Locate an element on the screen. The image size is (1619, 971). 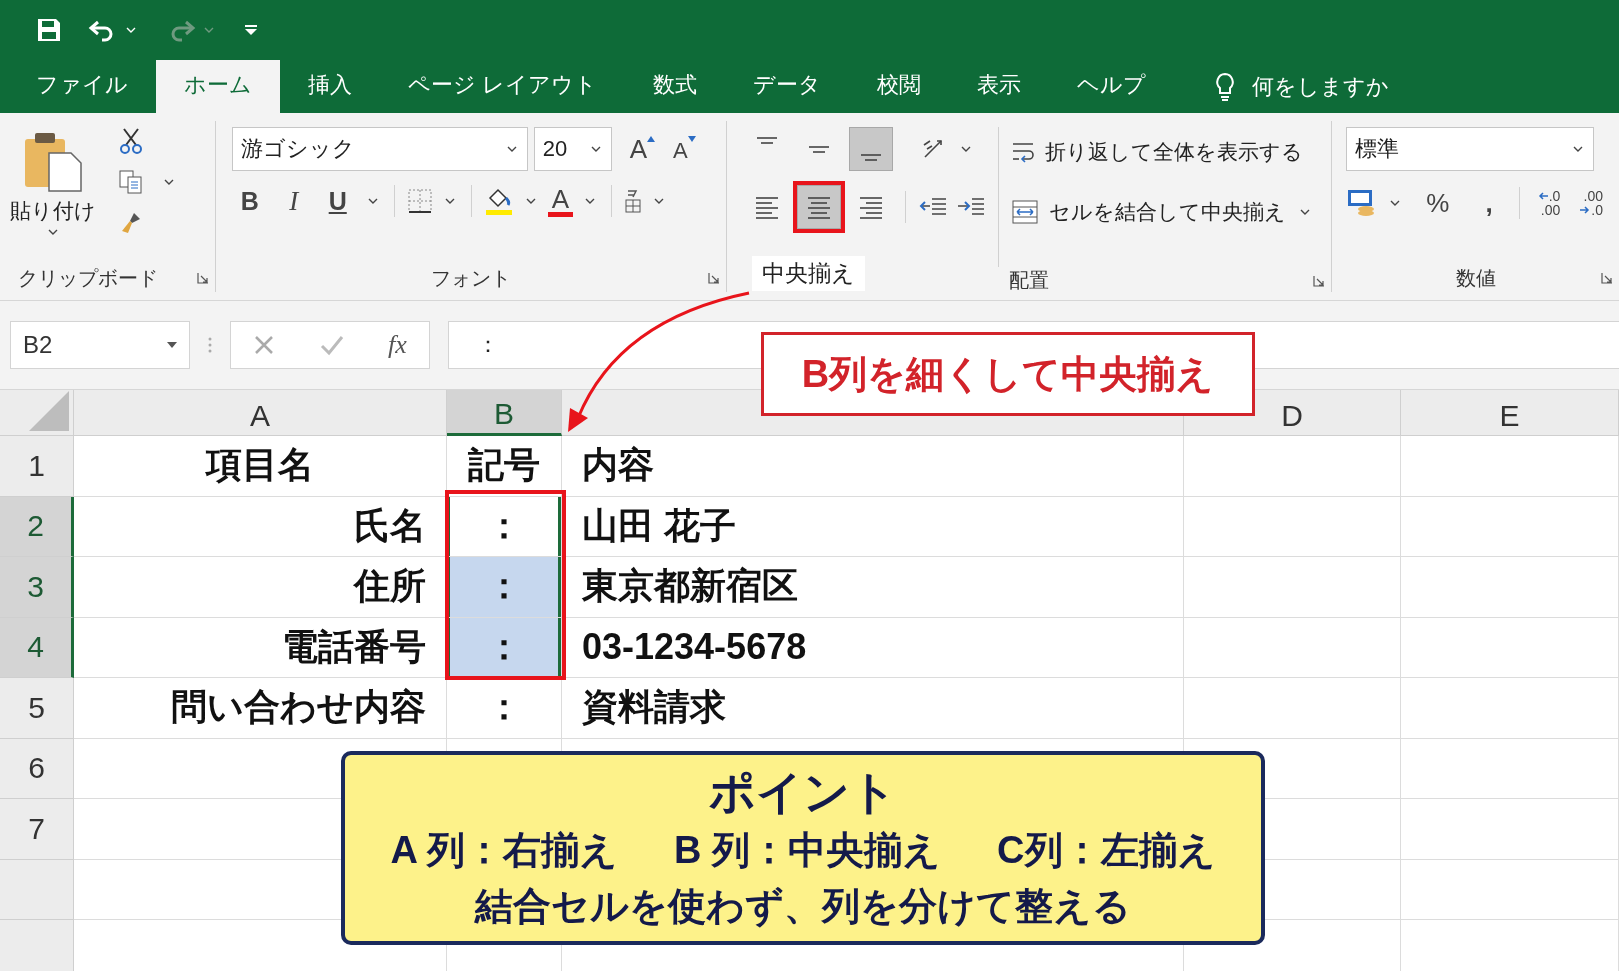
callout-tooltip: B列を細くして中央揃え is located at coordinates (1008, 374).